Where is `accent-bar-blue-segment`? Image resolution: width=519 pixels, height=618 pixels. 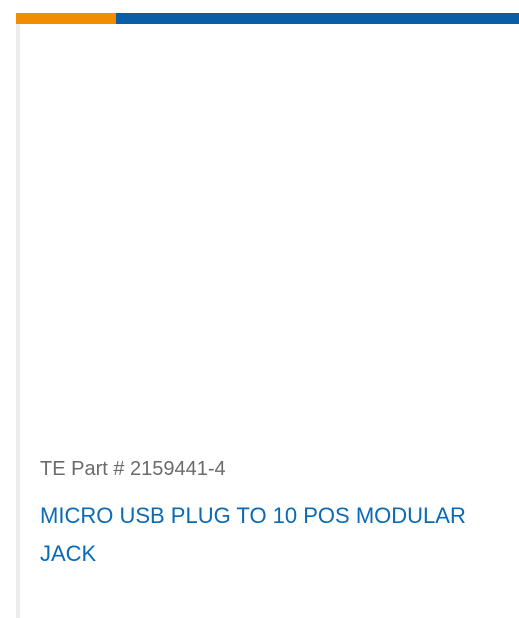
accent-bar-blue-segment is located at coordinates (317, 18).